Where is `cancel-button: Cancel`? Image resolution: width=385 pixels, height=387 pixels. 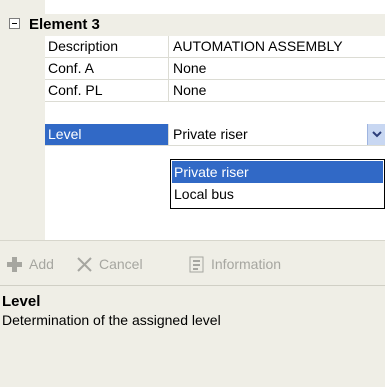
cancel-button: Cancel is located at coordinates (127, 264).